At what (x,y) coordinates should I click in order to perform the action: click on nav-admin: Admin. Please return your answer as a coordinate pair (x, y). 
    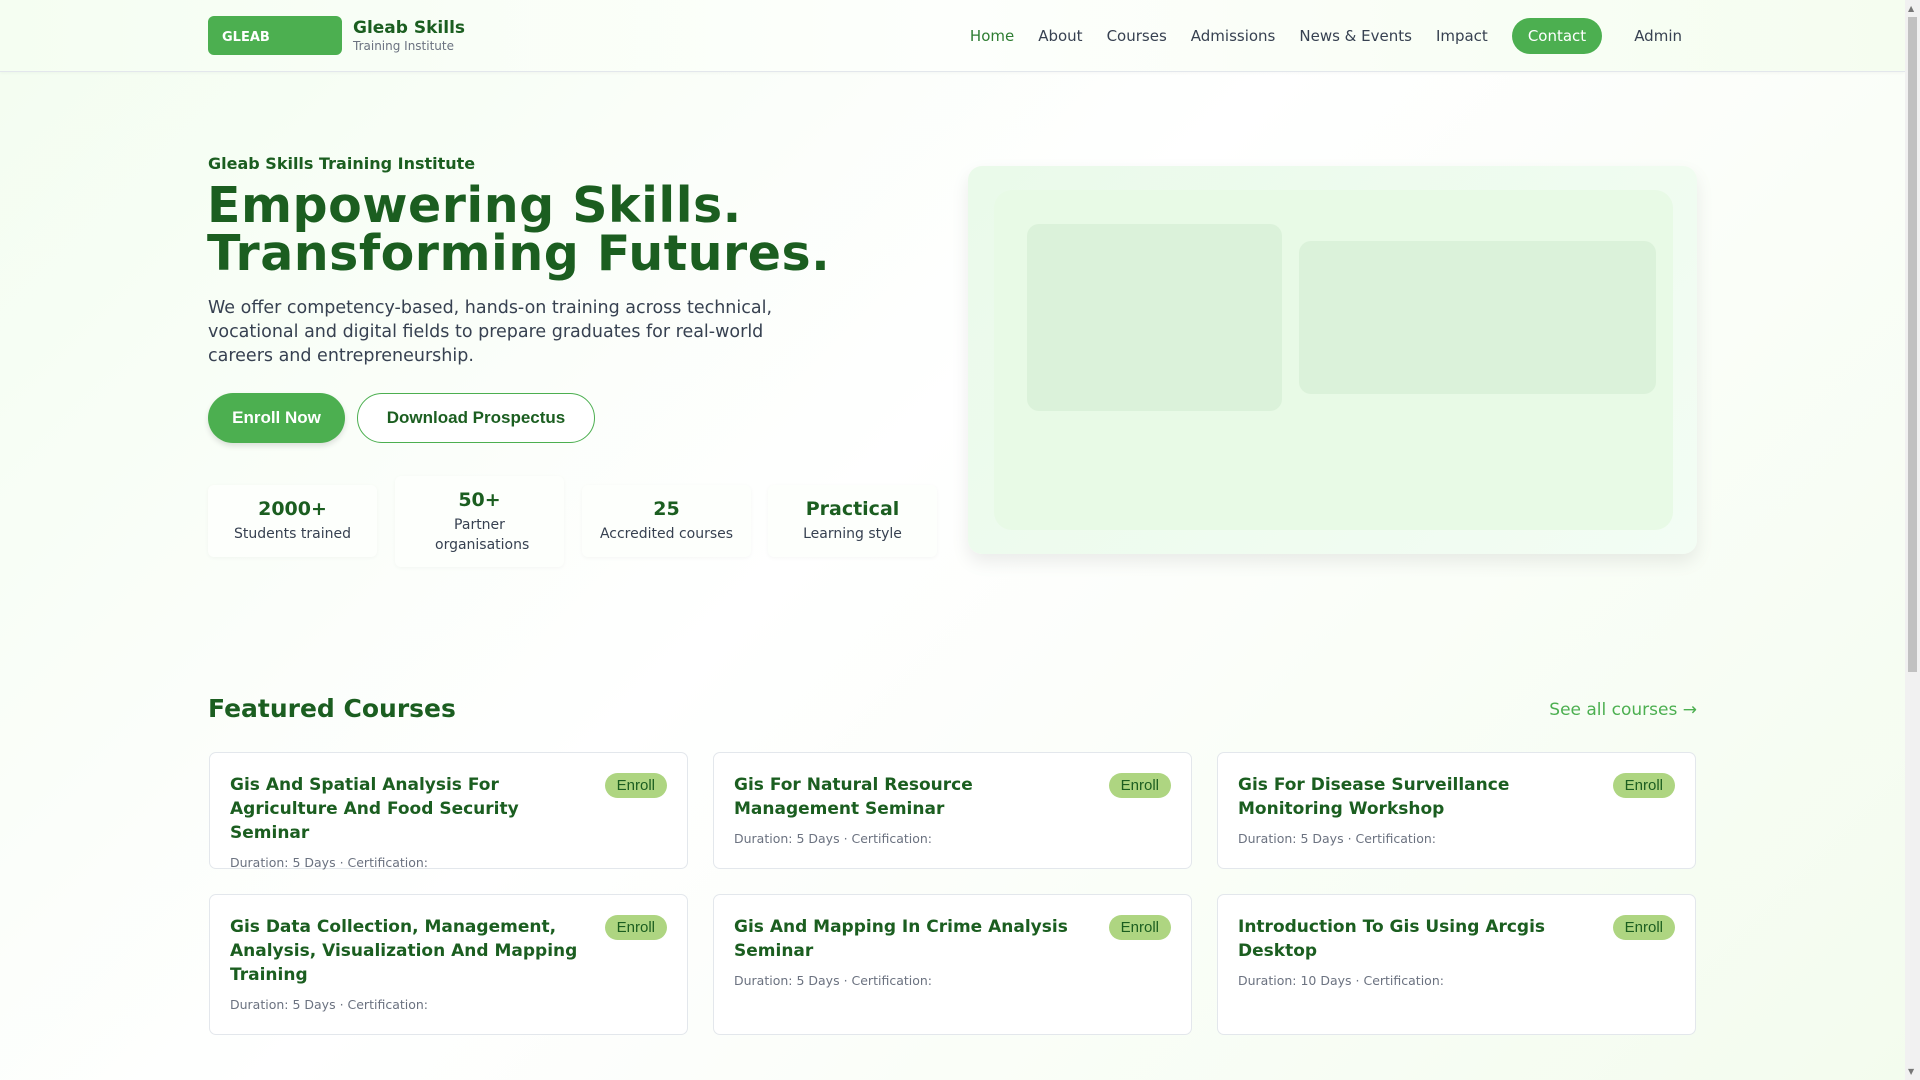
    Looking at the image, I should click on (1658, 36).